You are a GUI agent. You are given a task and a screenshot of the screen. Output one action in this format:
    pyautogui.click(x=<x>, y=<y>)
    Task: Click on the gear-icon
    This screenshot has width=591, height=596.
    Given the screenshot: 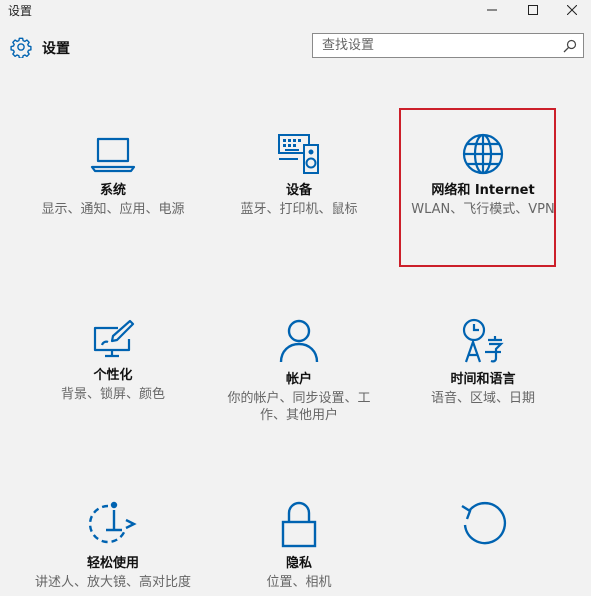 What is the action you would take?
    pyautogui.click(x=21, y=47)
    